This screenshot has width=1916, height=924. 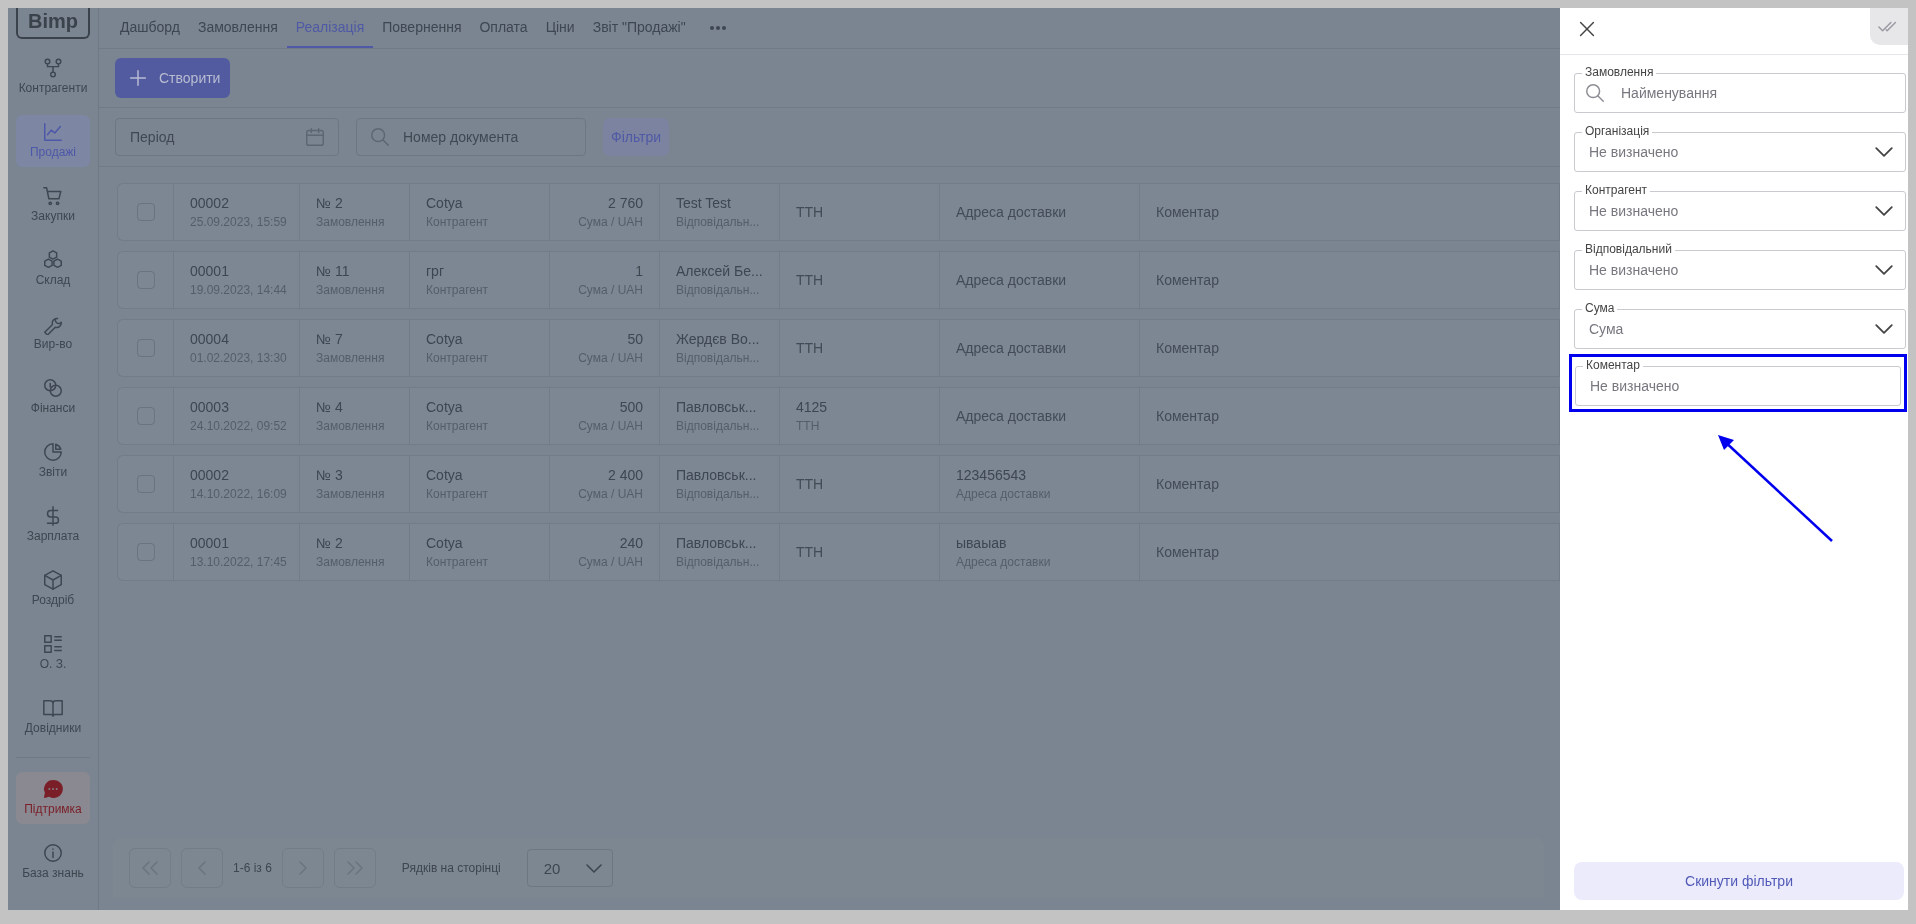 What do you see at coordinates (1616, 190) in the screenshot?
I see `field-label: Контрагент` at bounding box center [1616, 190].